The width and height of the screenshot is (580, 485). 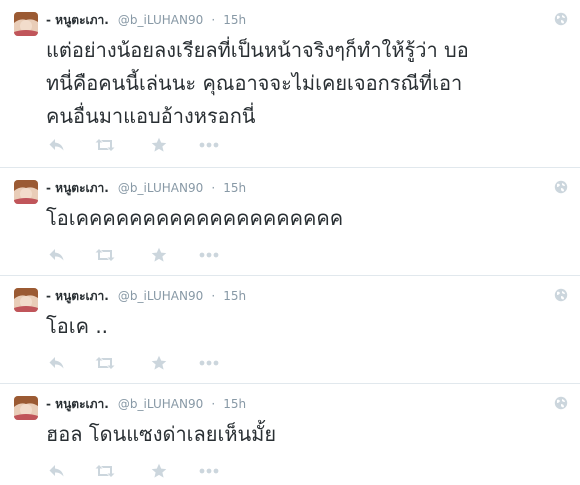 I want to click on tweet-text: ฮอล โดนแซงด่าเลยเห็นมั้ย, so click(x=161, y=434).